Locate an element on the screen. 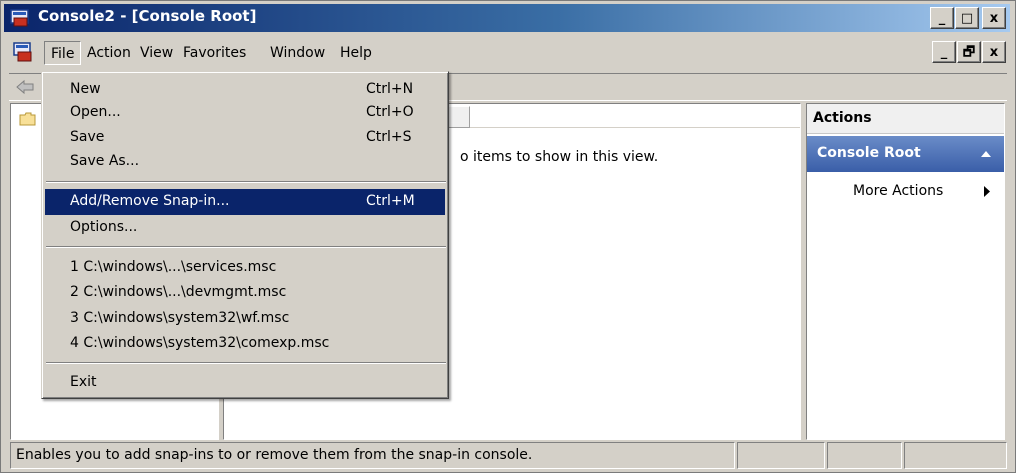  more-actions-item: More Actions is located at coordinates (905, 191).